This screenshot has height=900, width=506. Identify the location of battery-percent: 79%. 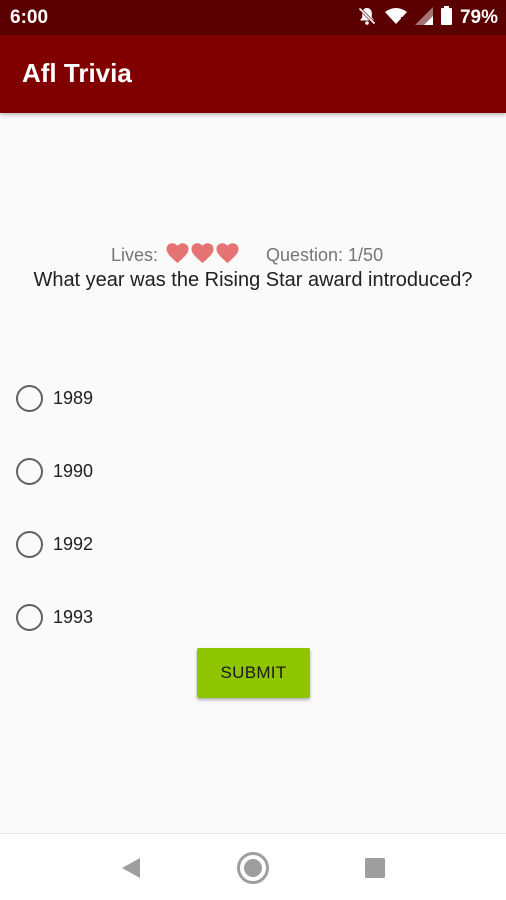
(478, 17).